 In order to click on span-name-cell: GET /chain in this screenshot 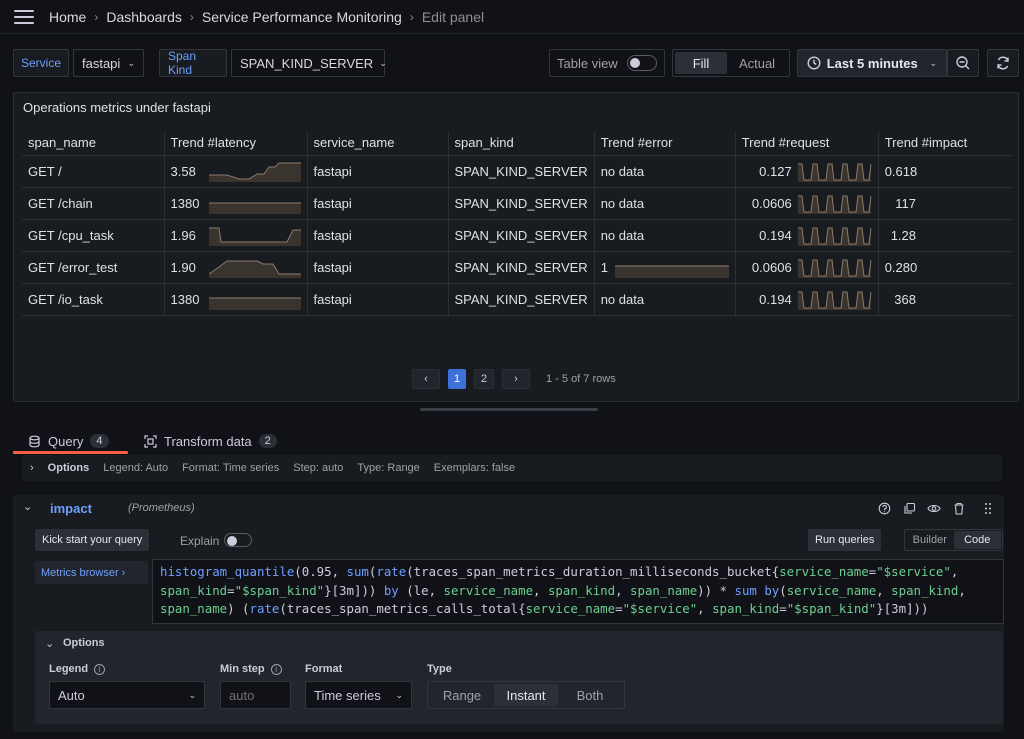, I will do `click(93, 203)`.